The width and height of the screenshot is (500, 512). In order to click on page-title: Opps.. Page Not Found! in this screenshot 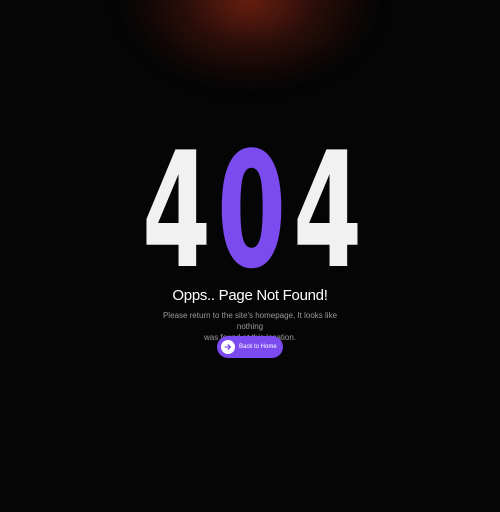, I will do `click(250, 295)`.